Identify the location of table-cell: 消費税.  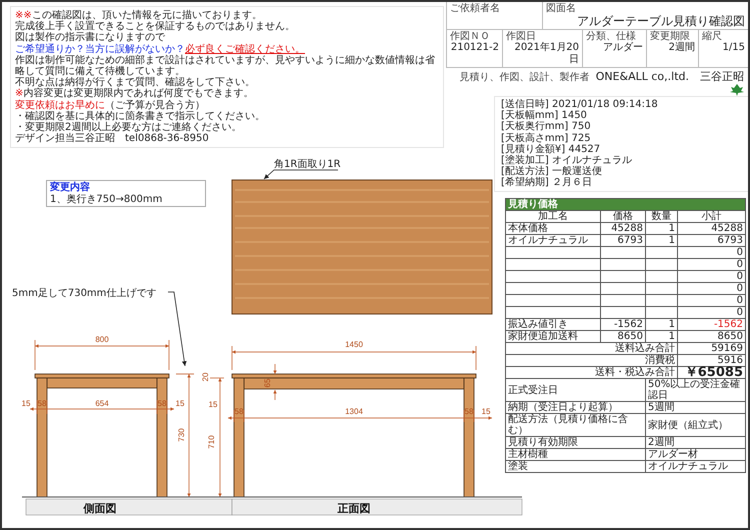
(592, 360).